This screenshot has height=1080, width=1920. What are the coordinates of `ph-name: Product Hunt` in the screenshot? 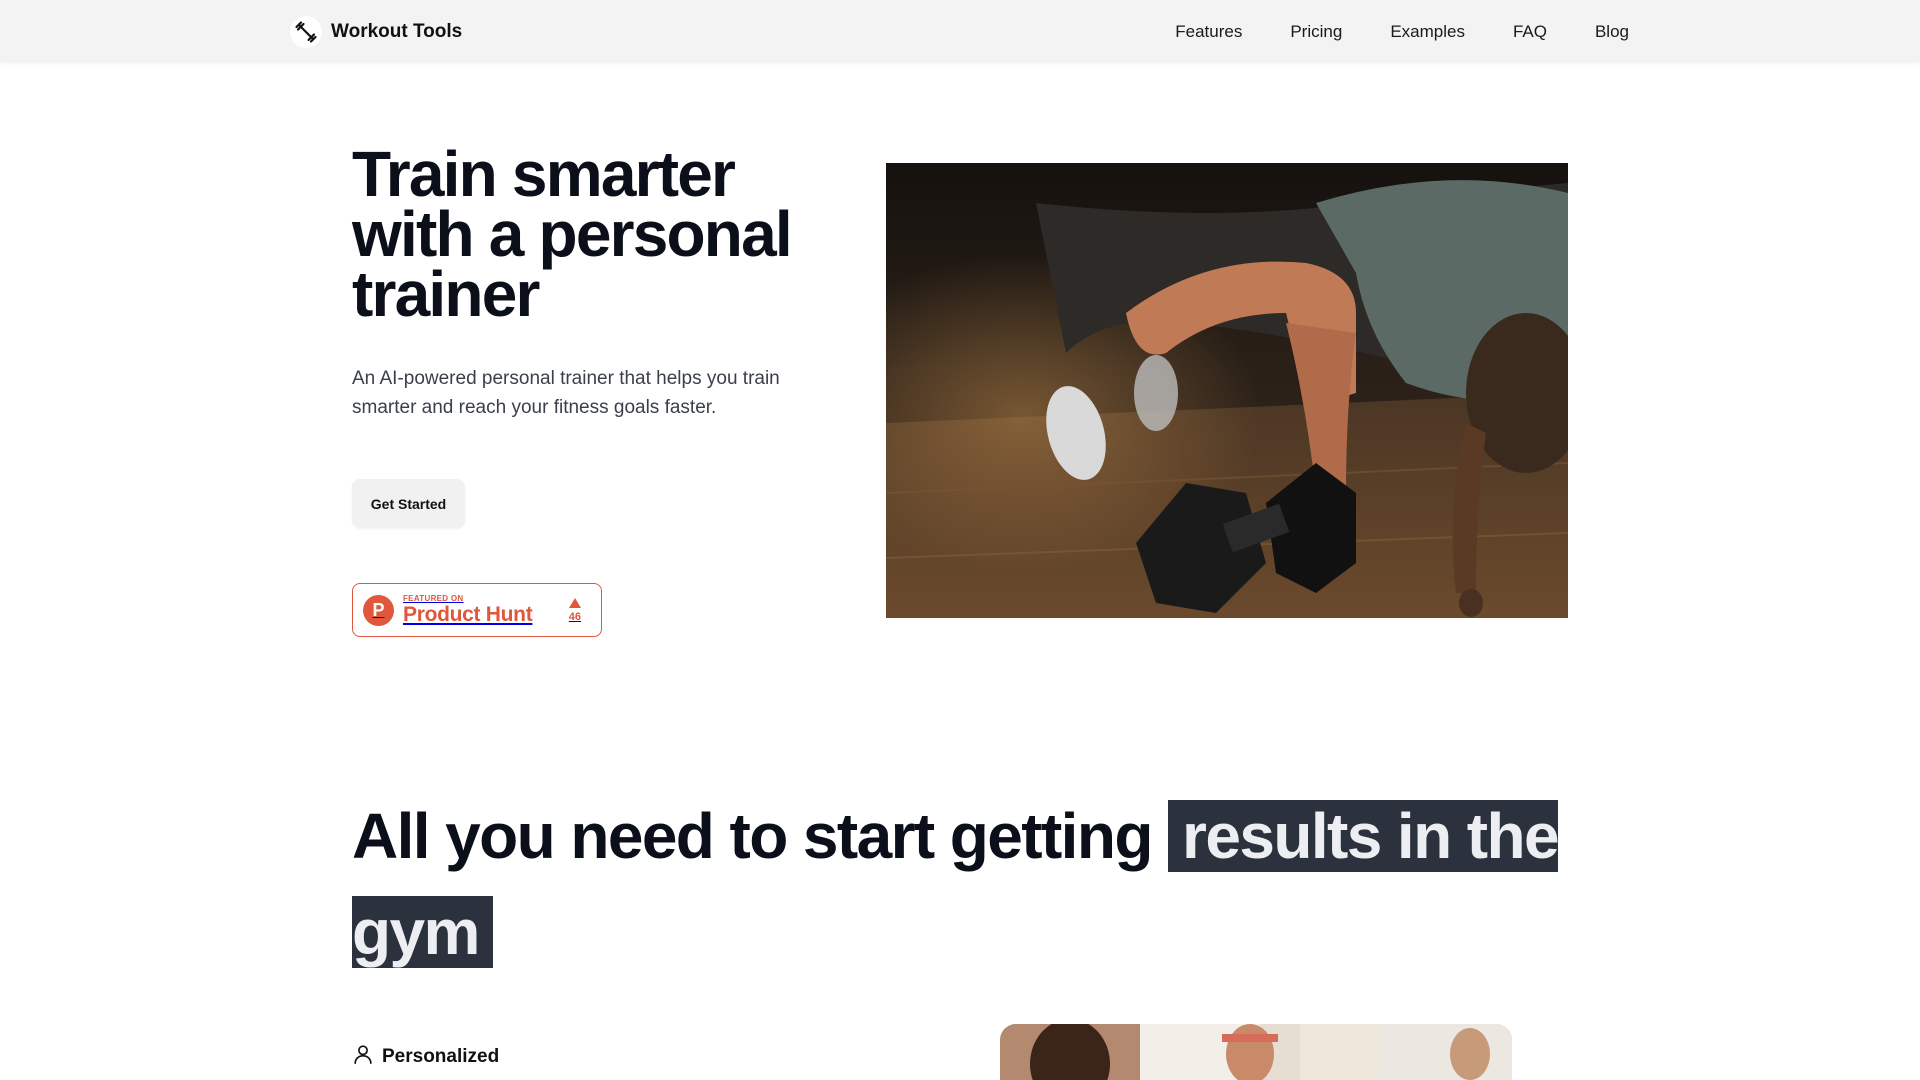 It's located at (468, 614).